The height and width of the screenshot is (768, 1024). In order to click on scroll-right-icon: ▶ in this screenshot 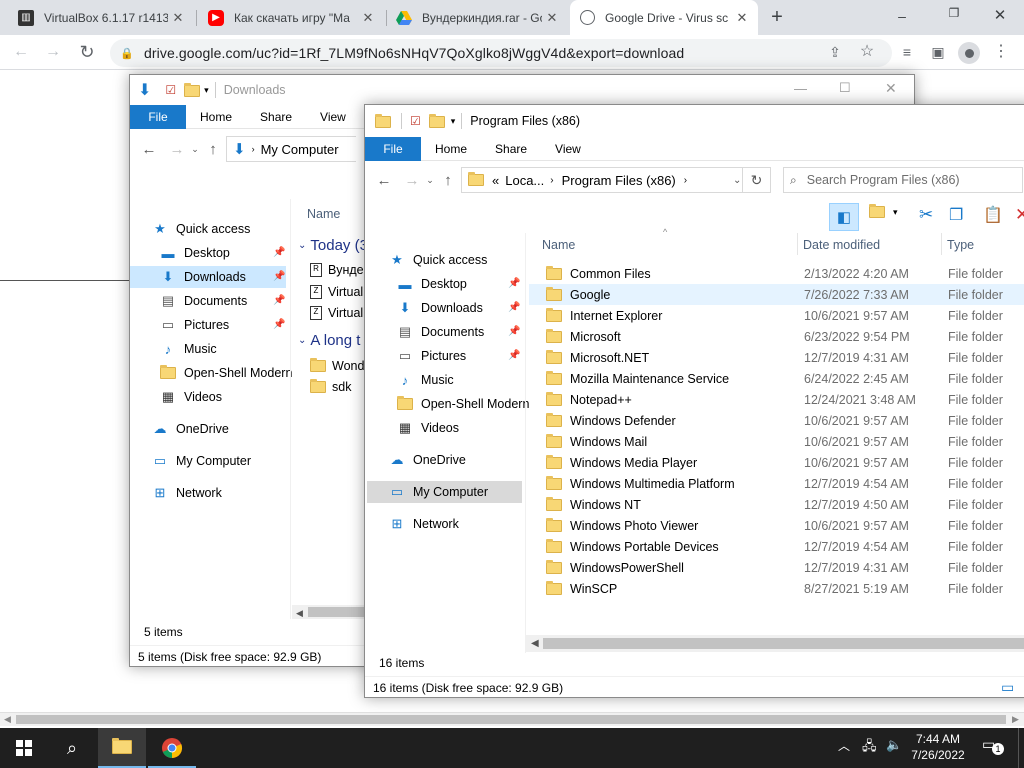, I will do `click(1015, 719)`.